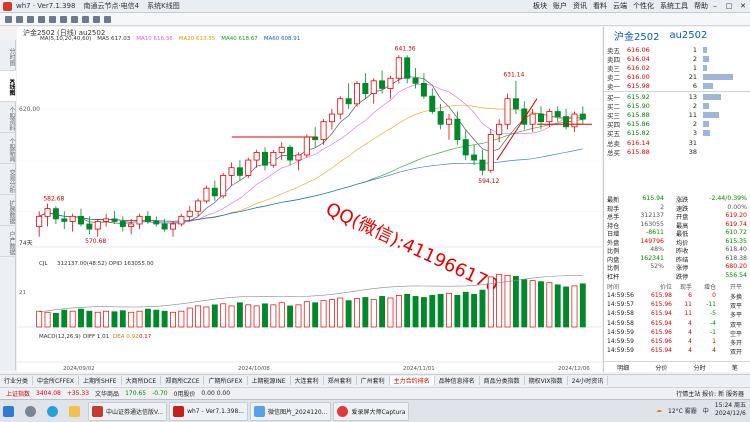 This screenshot has height=422, width=750. What do you see at coordinates (580, 6) in the screenshot?
I see `menu-news: 资讯` at bounding box center [580, 6].